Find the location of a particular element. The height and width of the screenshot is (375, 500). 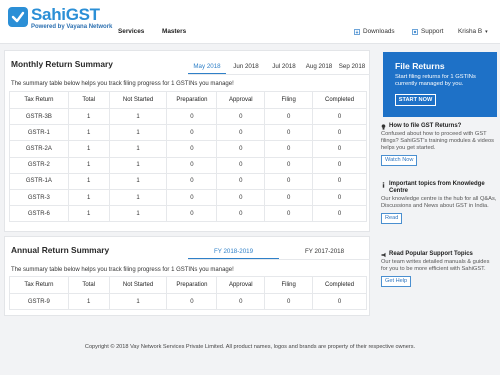

table-row: GSTR-1 1 1 0 0 0 0 is located at coordinates (188, 133).